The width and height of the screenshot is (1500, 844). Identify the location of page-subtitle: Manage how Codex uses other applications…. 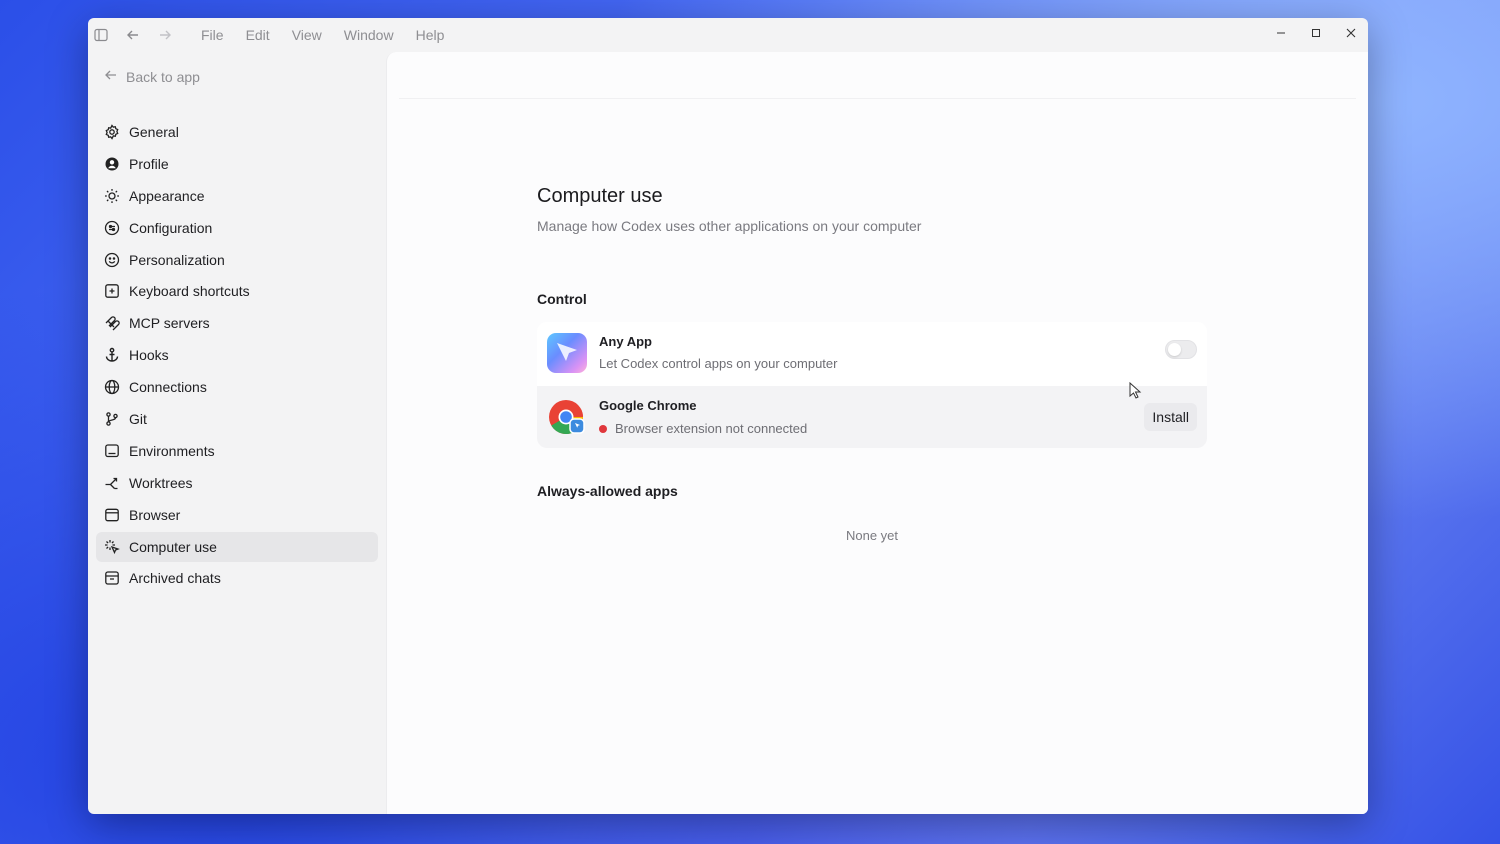
(729, 226).